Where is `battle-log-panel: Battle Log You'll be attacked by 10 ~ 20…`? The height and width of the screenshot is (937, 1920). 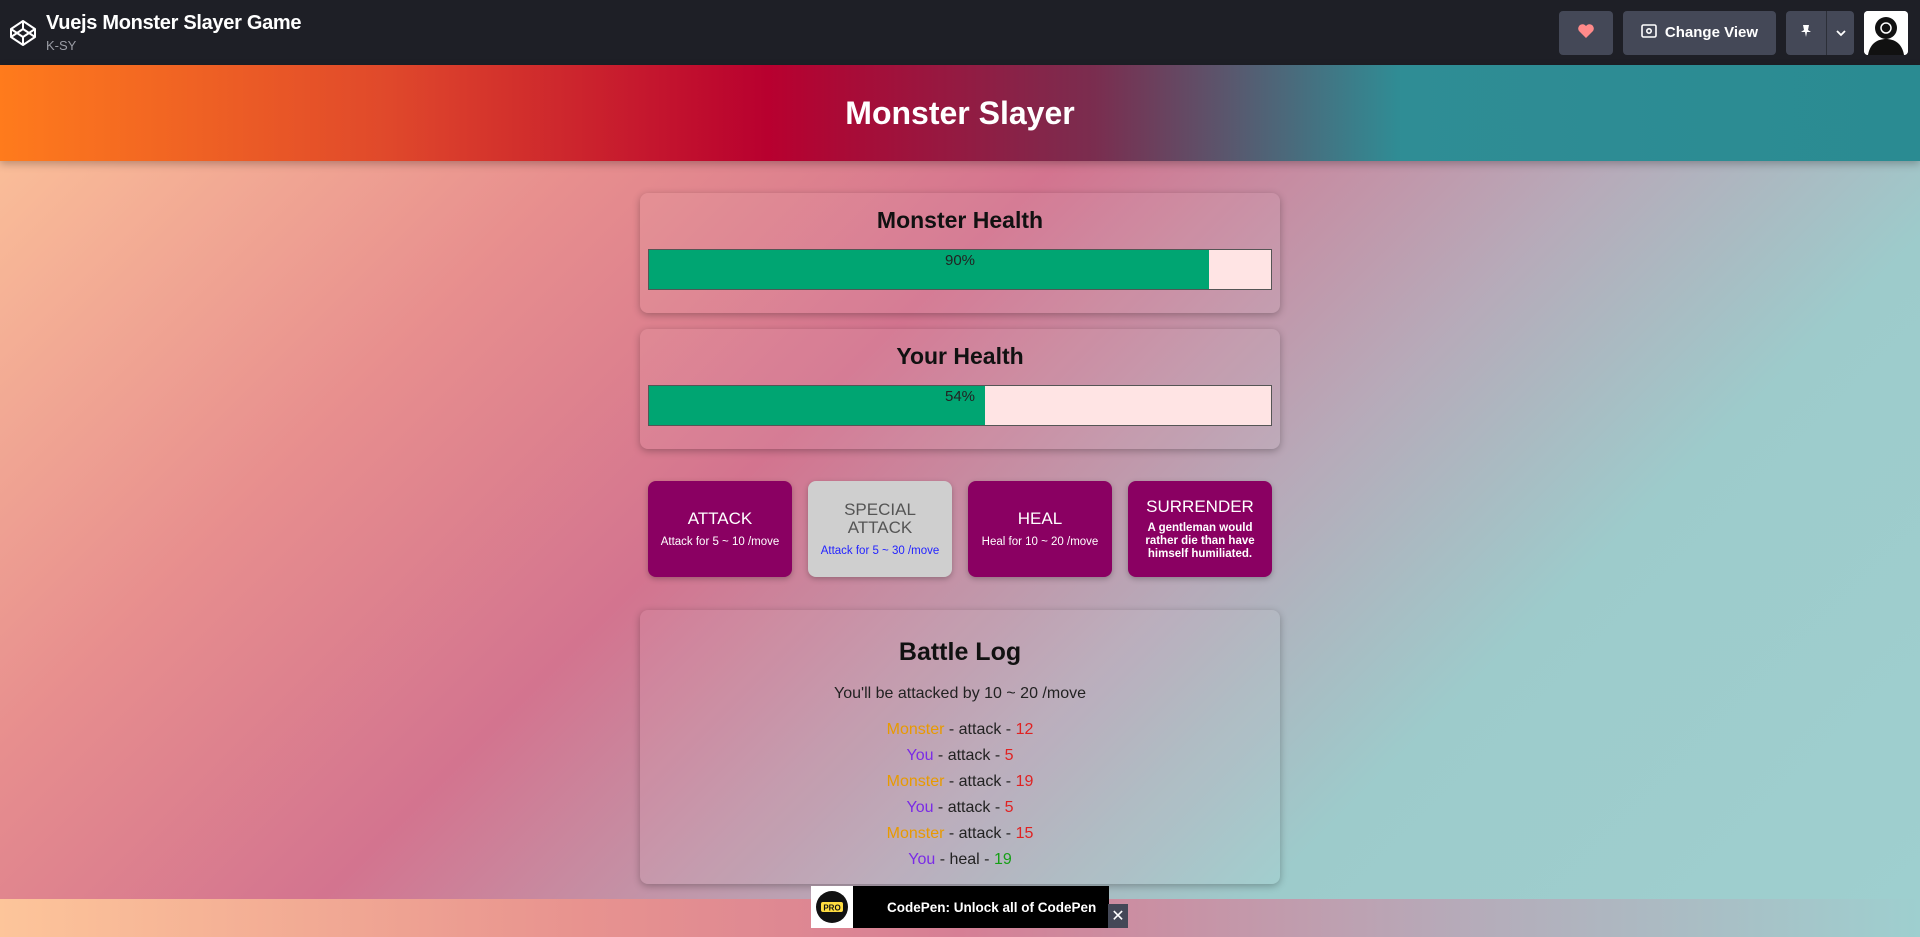 battle-log-panel: Battle Log You'll be attacked by 10 ~ 20… is located at coordinates (960, 747).